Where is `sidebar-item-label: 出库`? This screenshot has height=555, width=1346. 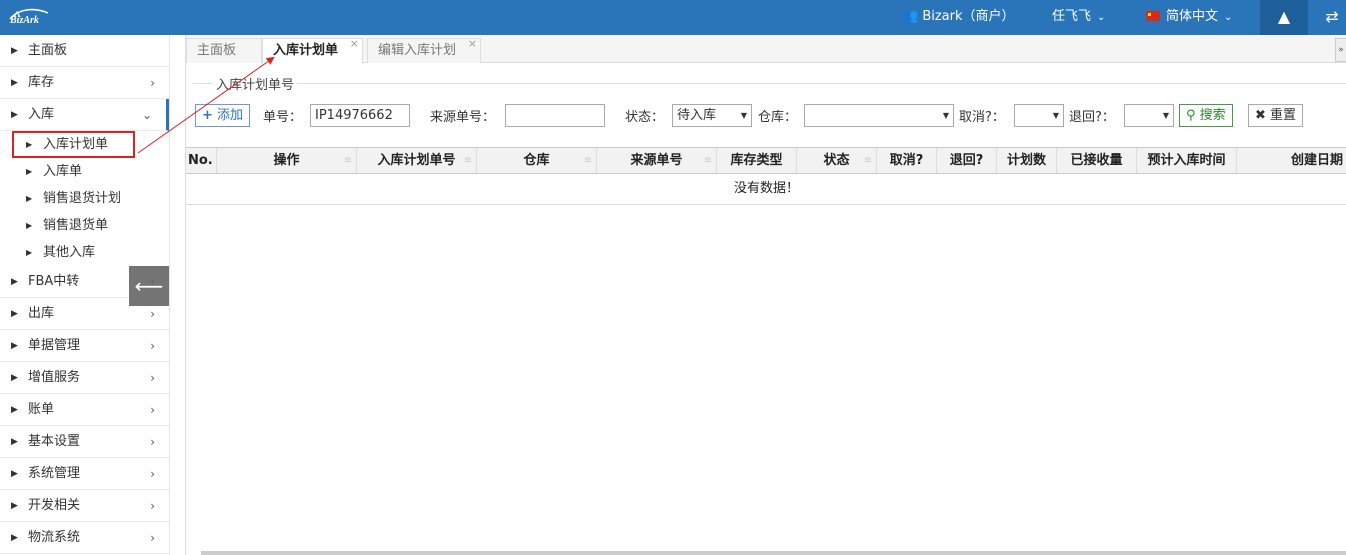 sidebar-item-label: 出库 is located at coordinates (41, 313).